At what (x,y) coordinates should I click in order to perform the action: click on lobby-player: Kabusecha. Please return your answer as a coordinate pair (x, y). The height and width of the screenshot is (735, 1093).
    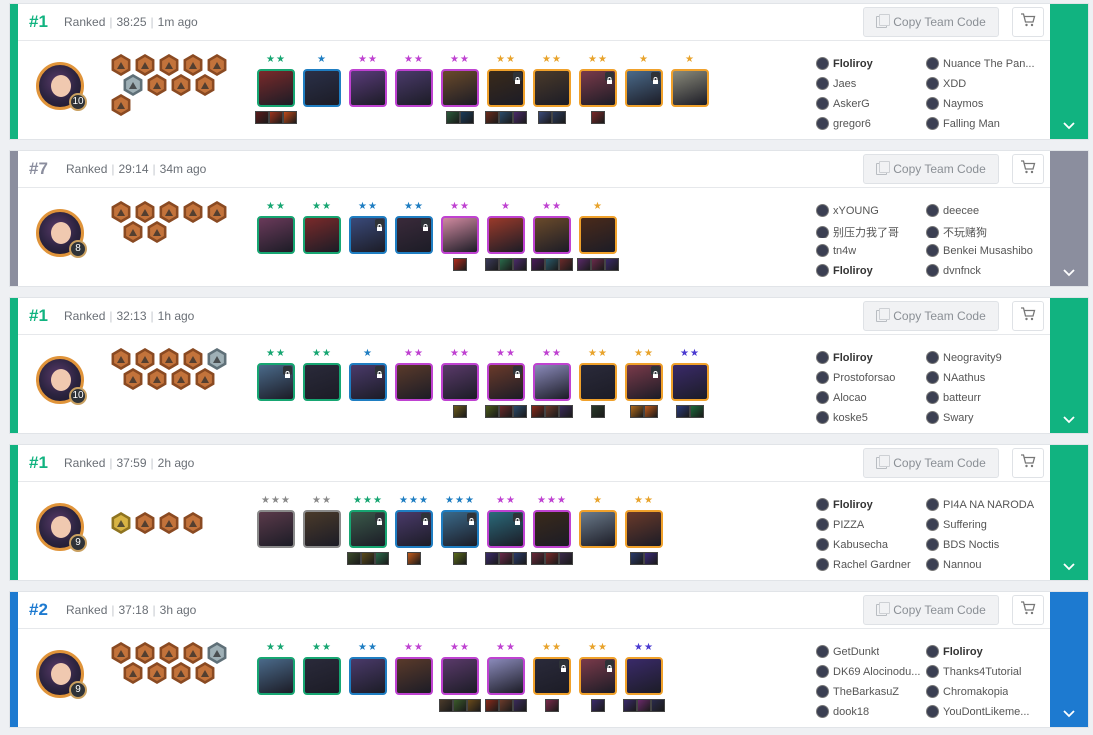
    Looking at the image, I should click on (852, 545).